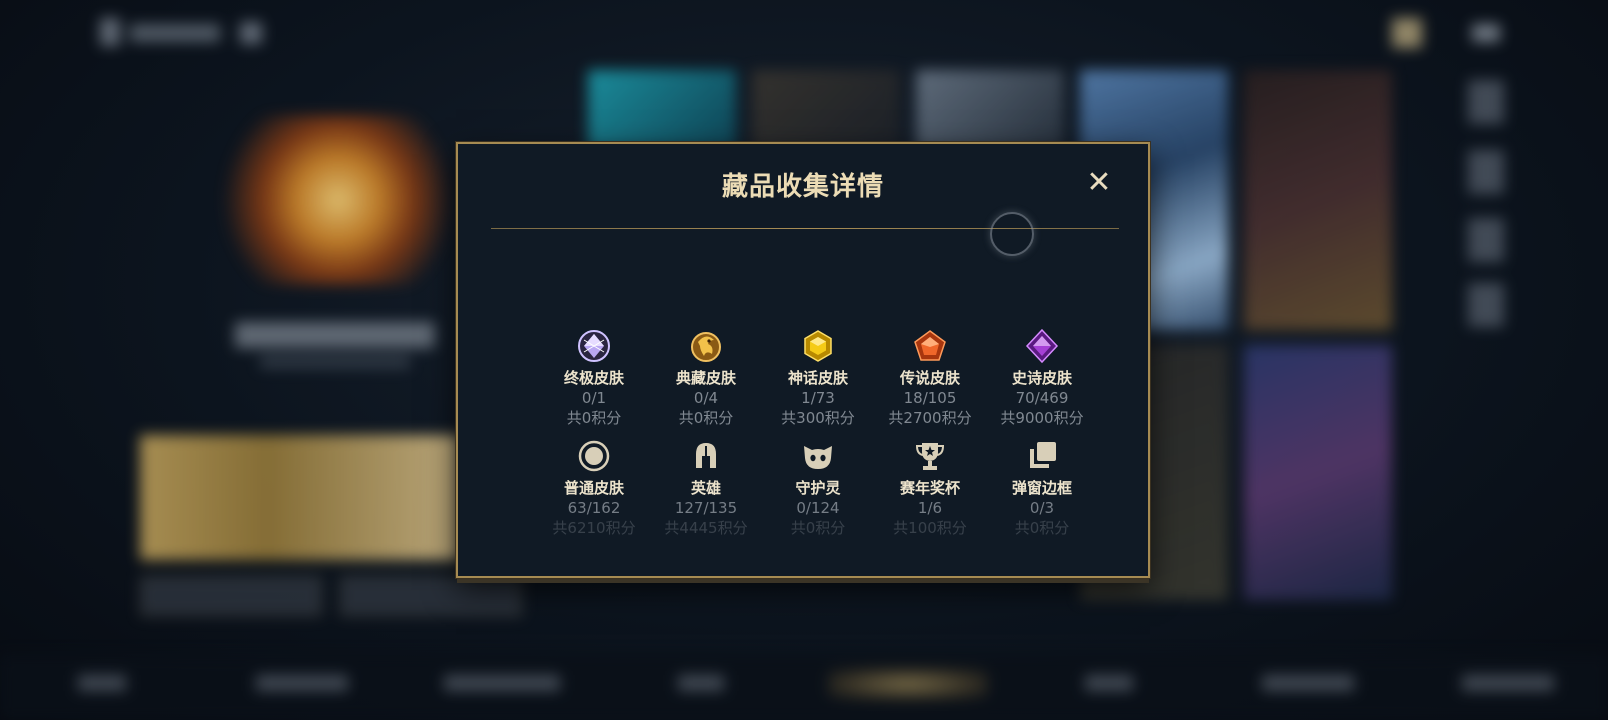 This screenshot has width=1608, height=720. I want to click on dragon-emblem-icon, so click(706, 347).